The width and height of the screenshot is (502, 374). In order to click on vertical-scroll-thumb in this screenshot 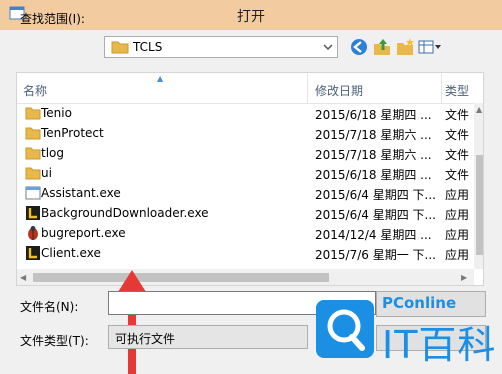, I will do `click(479, 205)`.